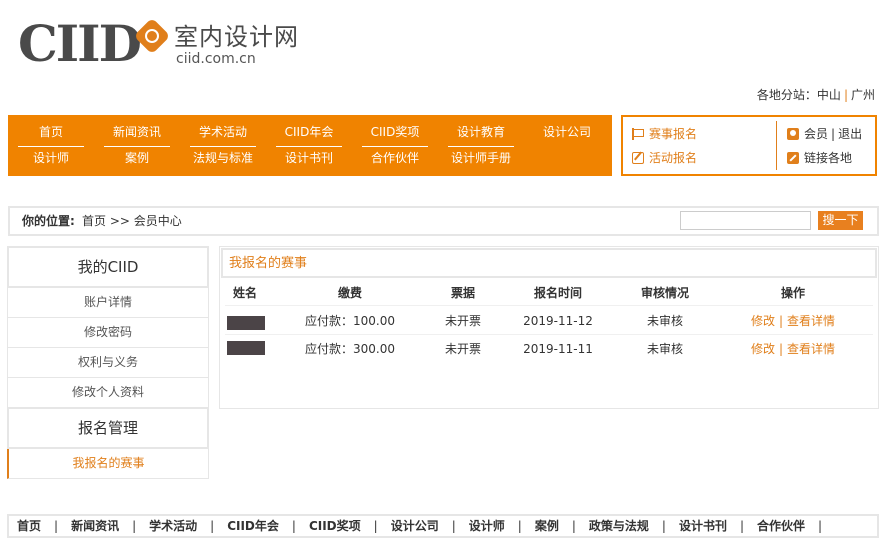  I want to click on col-header-fee: 缴费, so click(349, 293).